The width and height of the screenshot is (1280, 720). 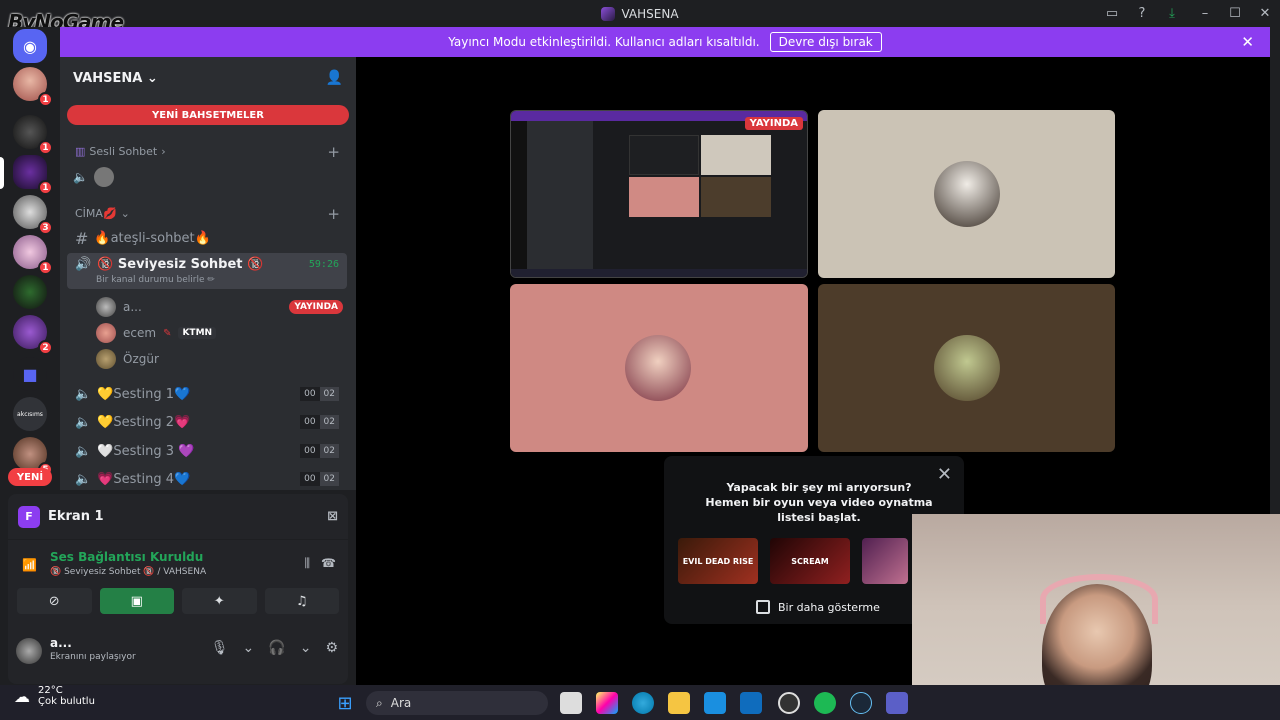 I want to click on download-icon: ⤓, so click(x=1172, y=14).